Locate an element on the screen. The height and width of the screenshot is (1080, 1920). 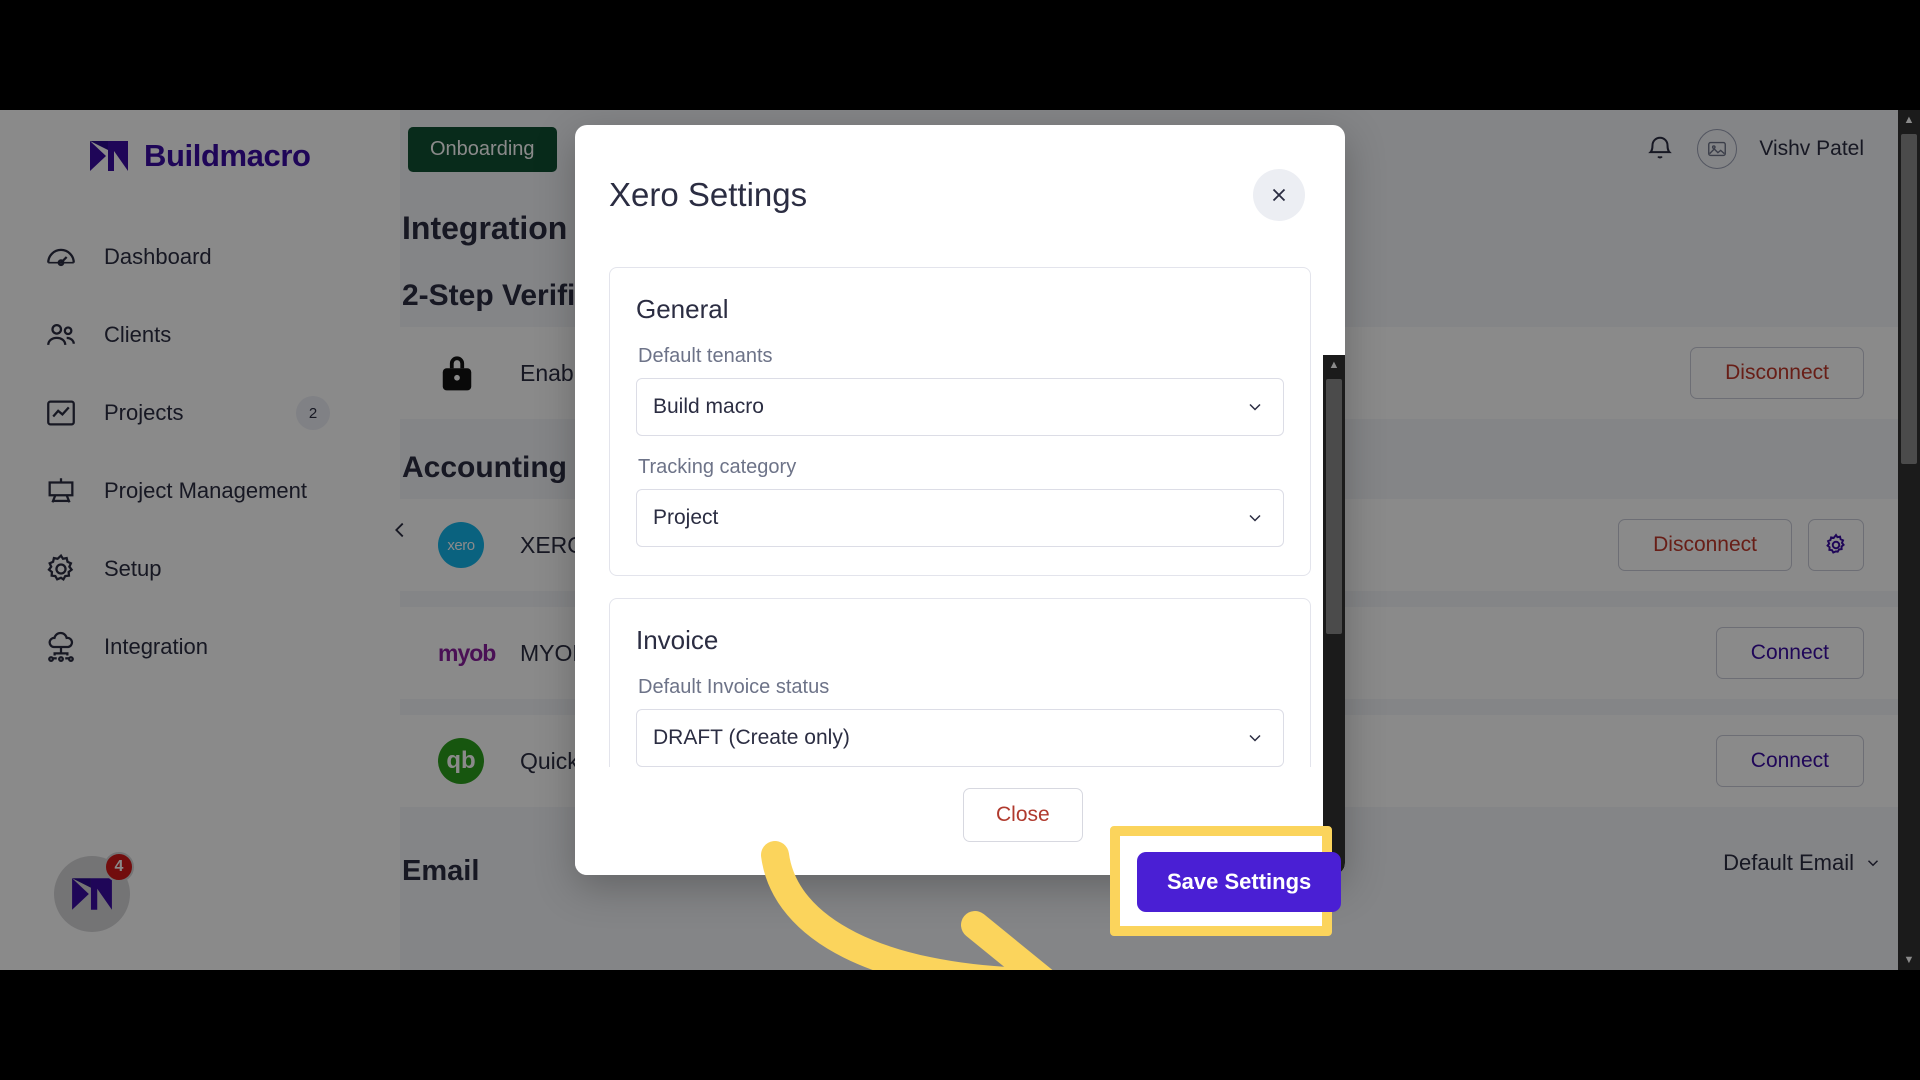
default-invoice-status-value: DRAFT (Create only) is located at coordinates (751, 737).